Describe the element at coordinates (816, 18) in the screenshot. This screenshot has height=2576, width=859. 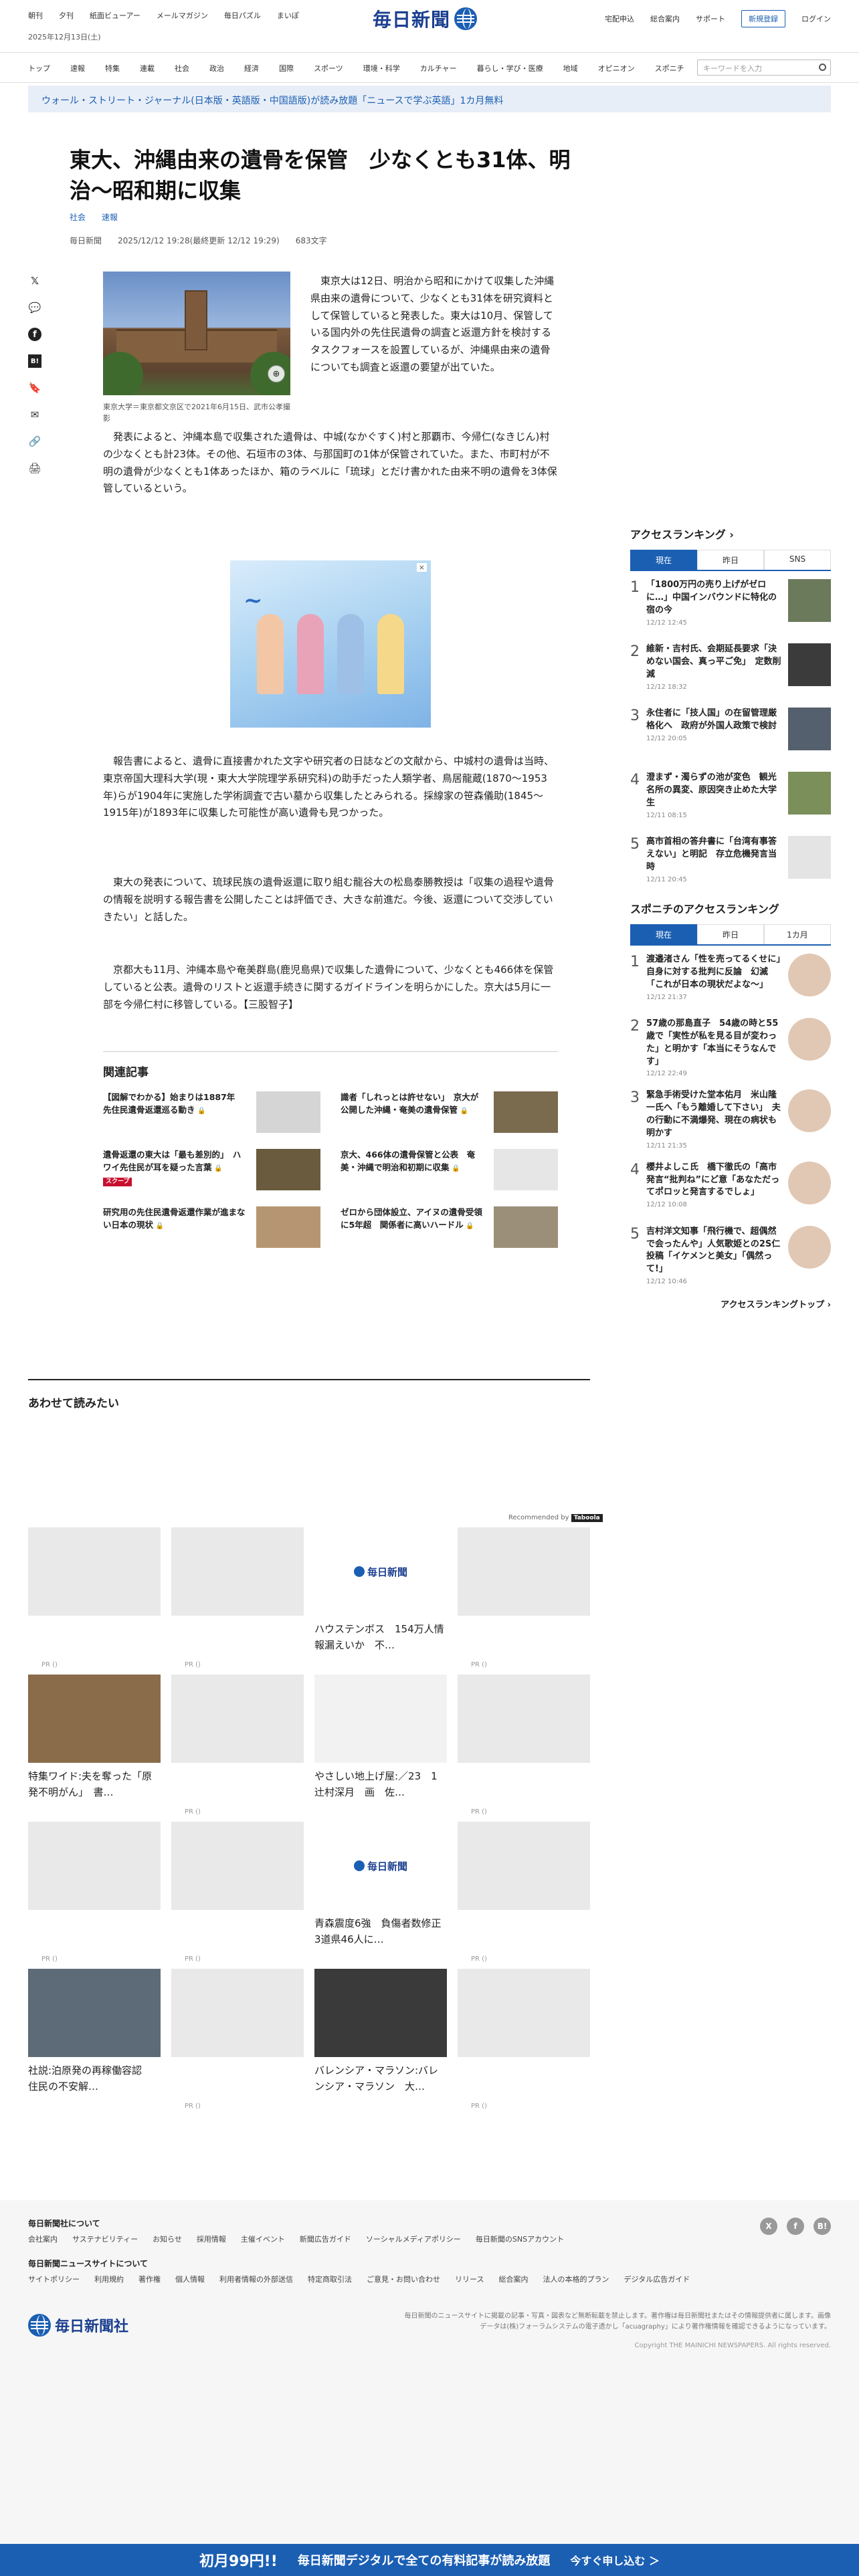
I see `login-link: ログイン` at that location.